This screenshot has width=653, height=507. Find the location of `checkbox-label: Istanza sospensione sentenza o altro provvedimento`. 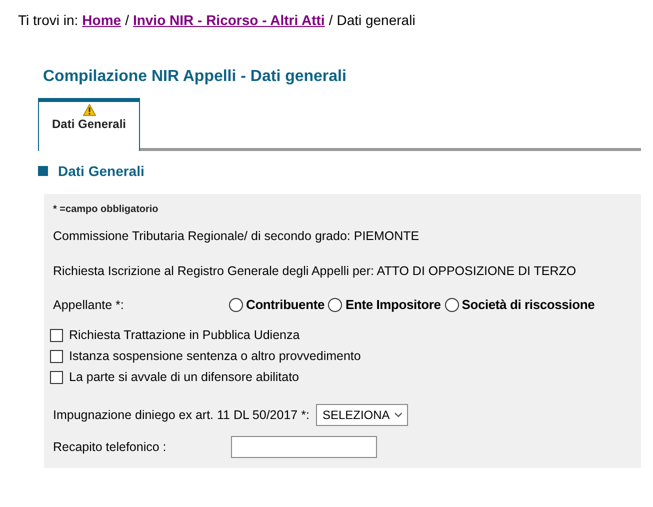

checkbox-label: Istanza sospensione sentenza o altro provvedimento is located at coordinates (215, 356).